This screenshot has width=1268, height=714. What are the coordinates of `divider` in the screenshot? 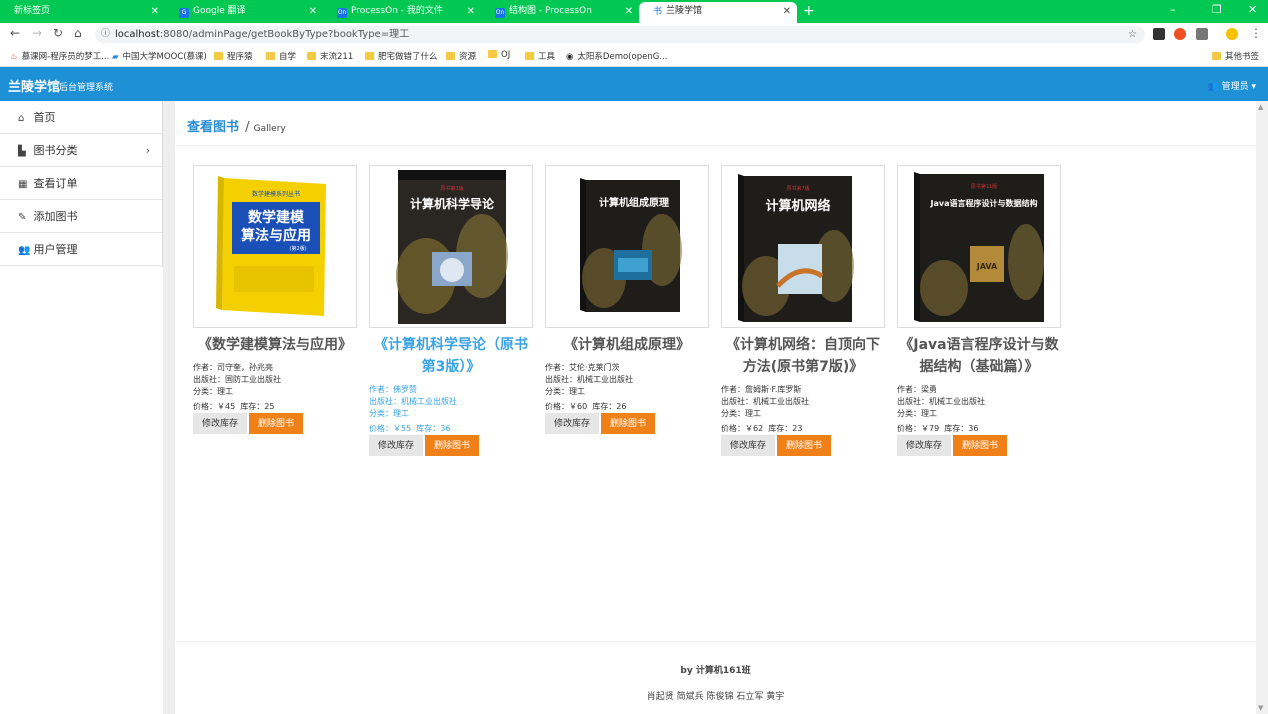 It's located at (715, 145).